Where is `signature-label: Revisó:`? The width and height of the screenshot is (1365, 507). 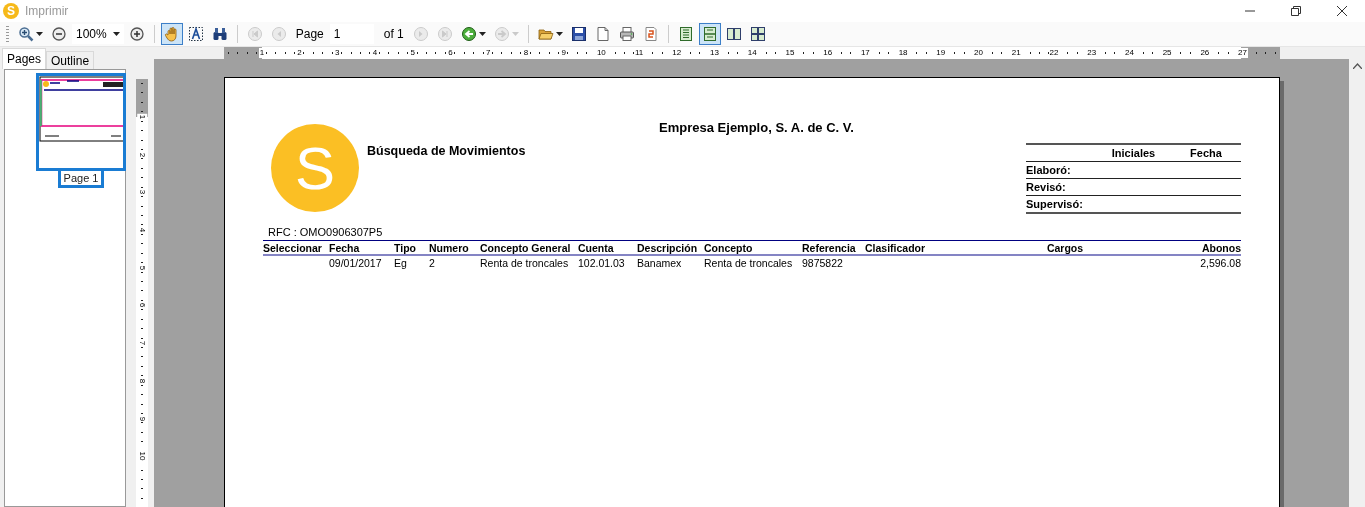
signature-label: Revisó: is located at coordinates (1046, 187).